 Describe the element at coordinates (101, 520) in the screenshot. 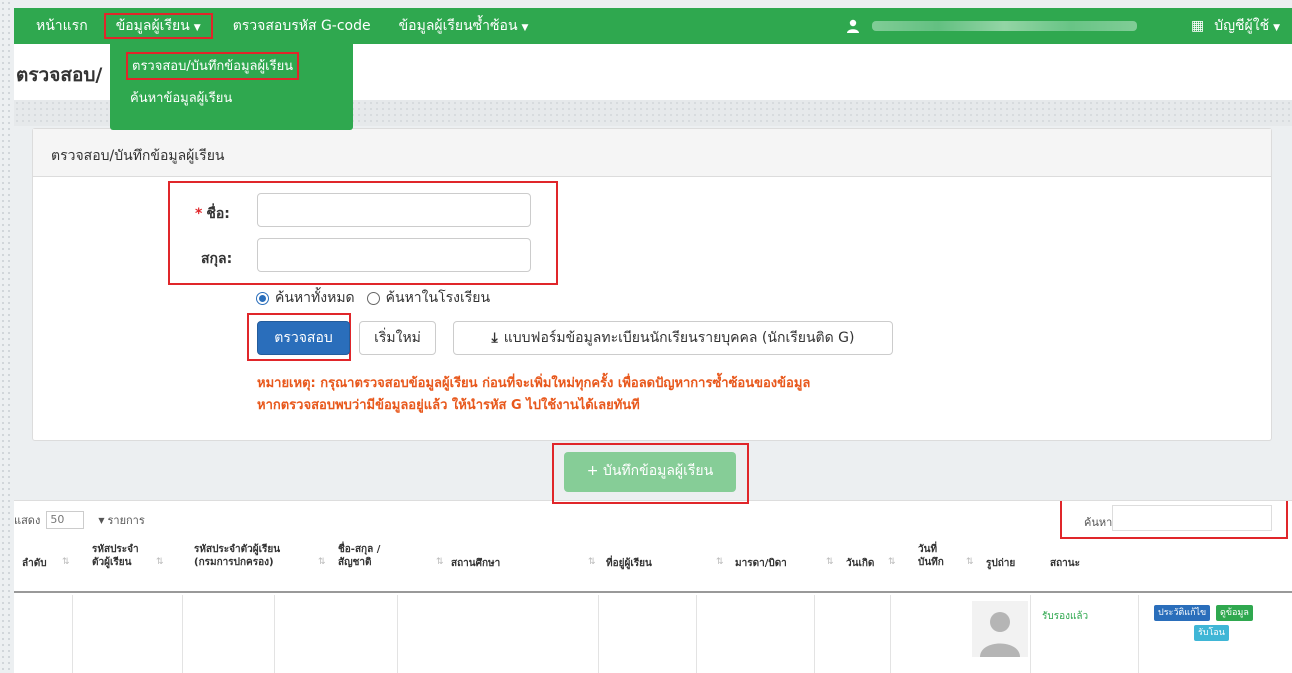

I see `chevron-down-icon: ▼` at that location.